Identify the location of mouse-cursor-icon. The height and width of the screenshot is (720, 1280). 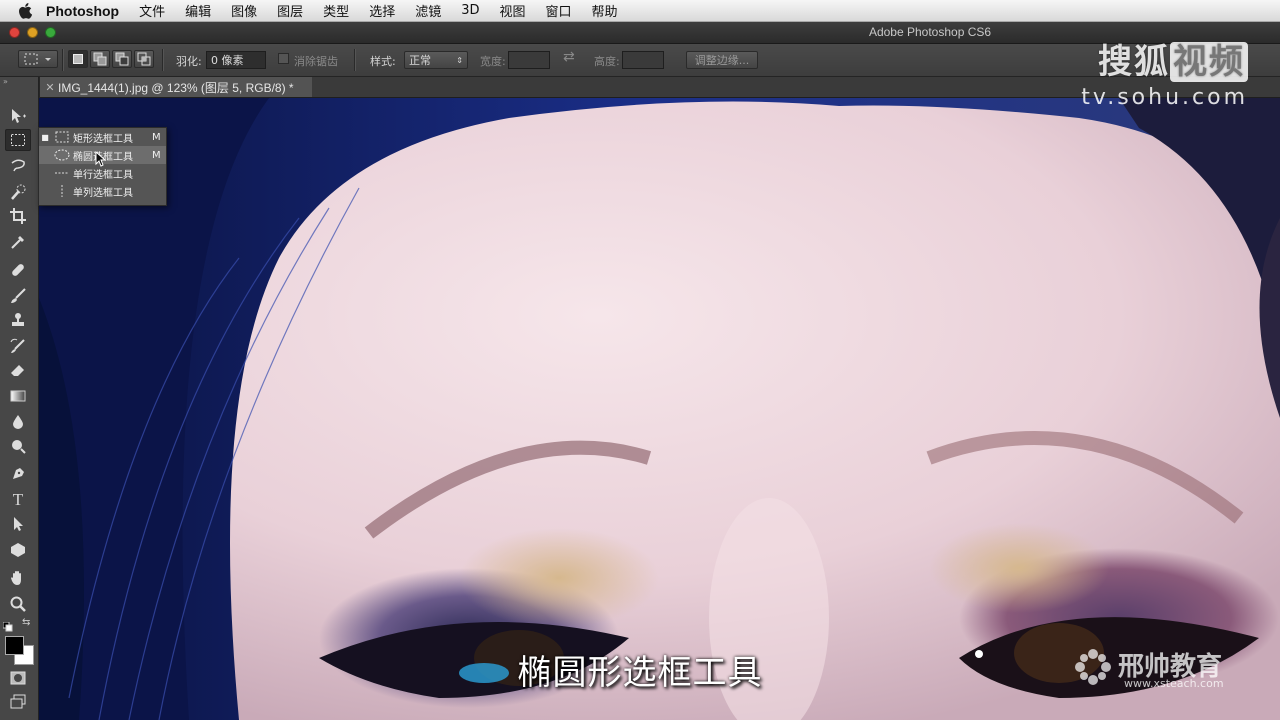
(101, 159).